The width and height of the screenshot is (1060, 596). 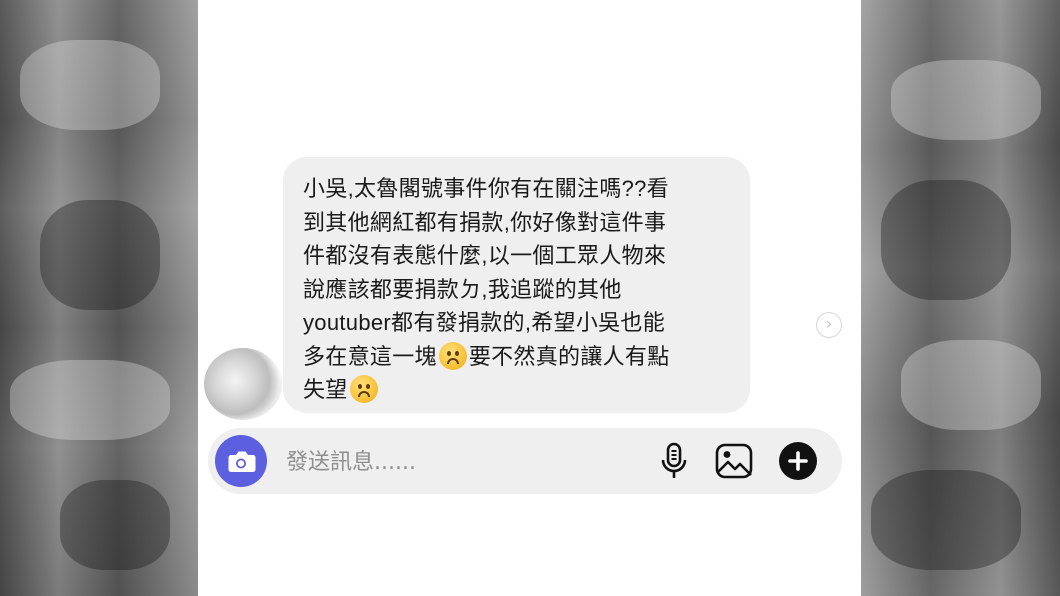 I want to click on message-line: youtuber都有發捐款的,希望小吳也能, so click(x=484, y=322).